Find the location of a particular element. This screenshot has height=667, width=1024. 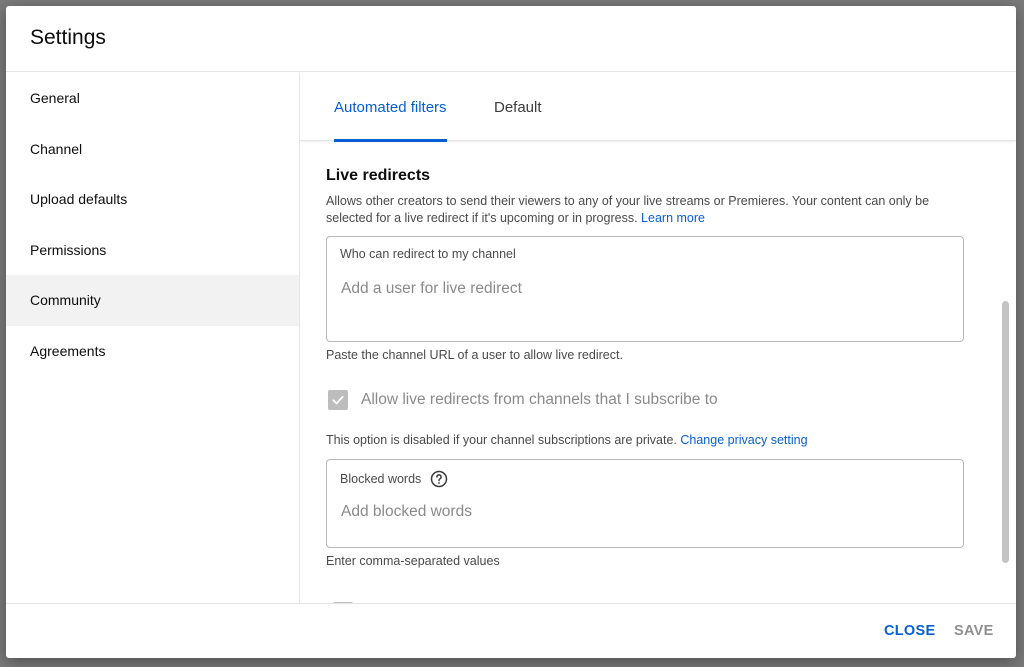

sidebar-item-channel: Channel is located at coordinates (152, 149).